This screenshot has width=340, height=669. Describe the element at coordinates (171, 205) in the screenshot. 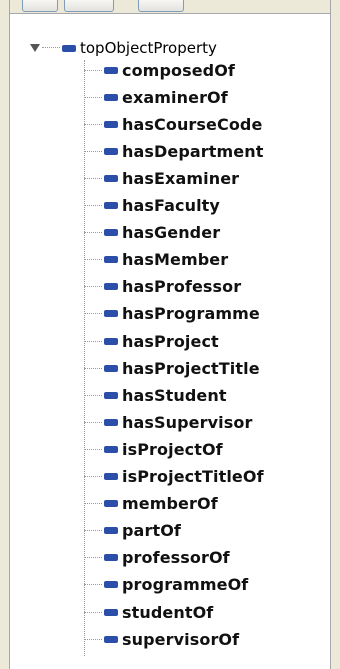

I see `tree-node-label: hasFaculty` at that location.